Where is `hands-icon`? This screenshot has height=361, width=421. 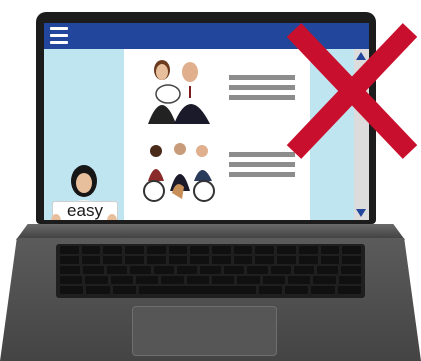
hands-icon is located at coordinates (84, 217).